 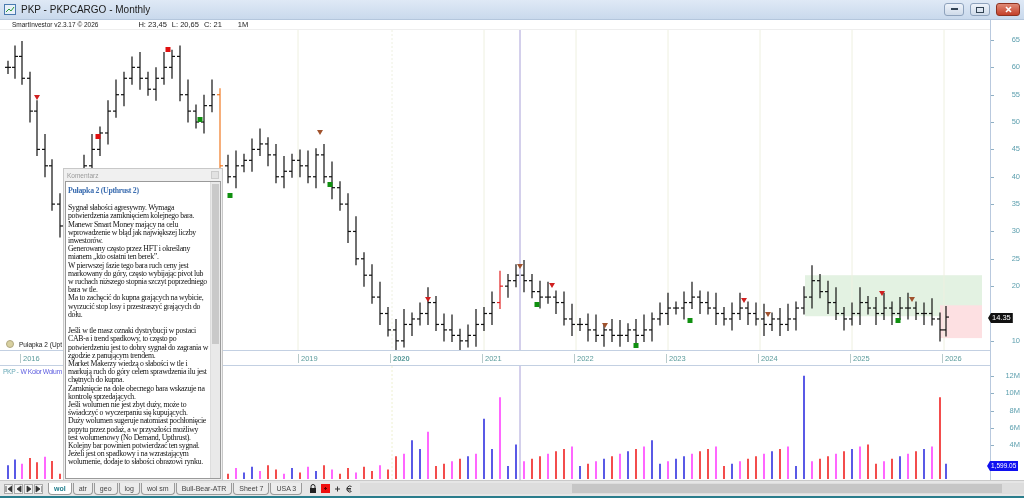 I want to click on window-title: PKP - PKPCARGO - Monthly, so click(x=86, y=9).